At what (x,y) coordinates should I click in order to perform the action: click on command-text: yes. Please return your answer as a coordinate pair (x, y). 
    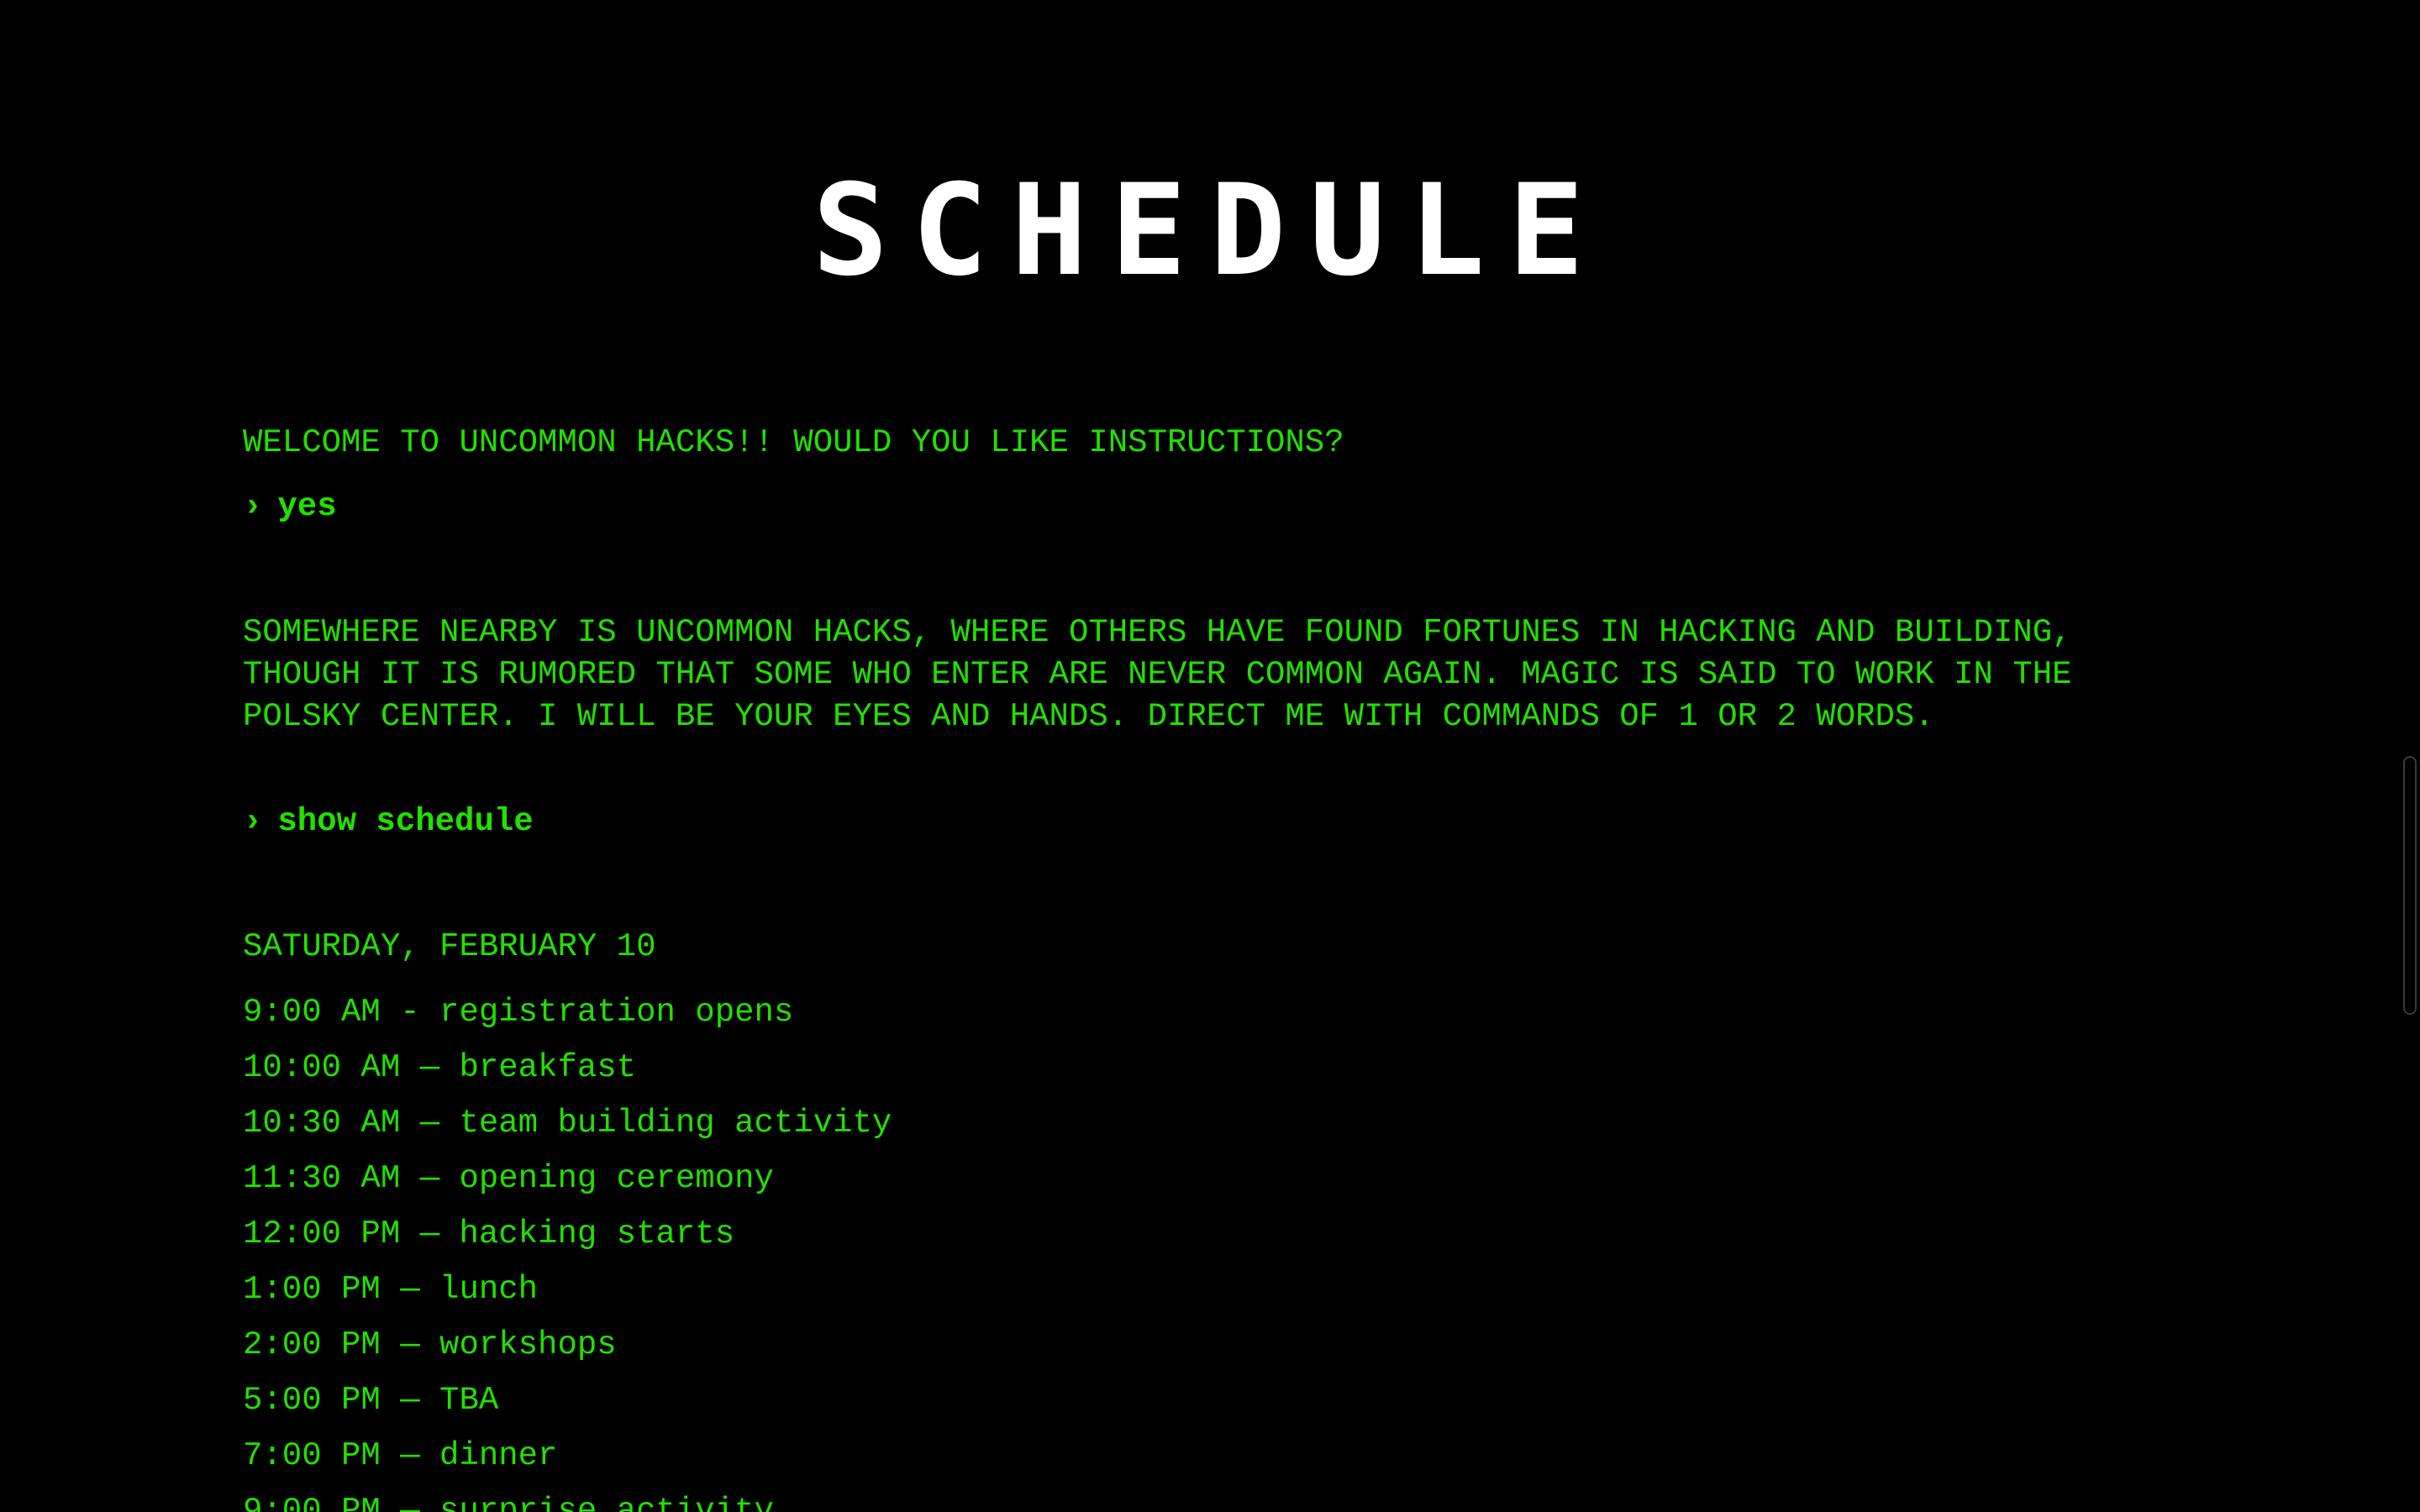
    Looking at the image, I should click on (307, 506).